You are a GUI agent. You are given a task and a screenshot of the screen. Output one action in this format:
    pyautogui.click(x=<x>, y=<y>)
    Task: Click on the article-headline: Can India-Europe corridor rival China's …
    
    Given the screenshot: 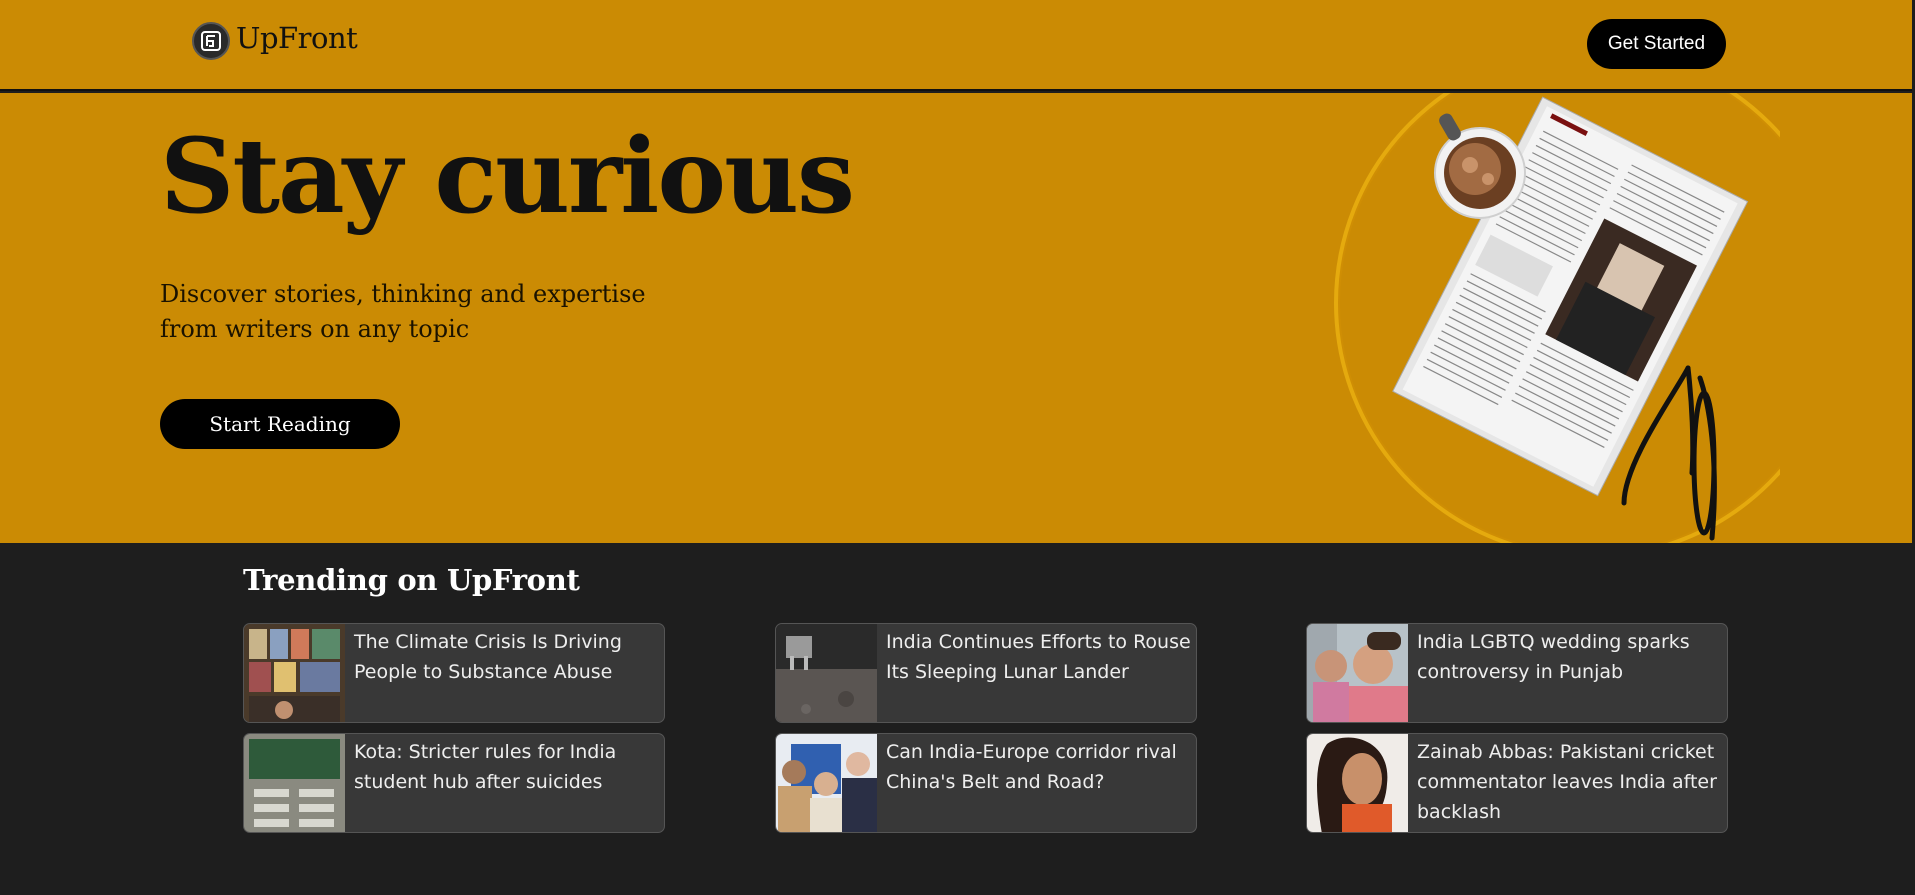 What is the action you would take?
    pyautogui.click(x=1031, y=767)
    